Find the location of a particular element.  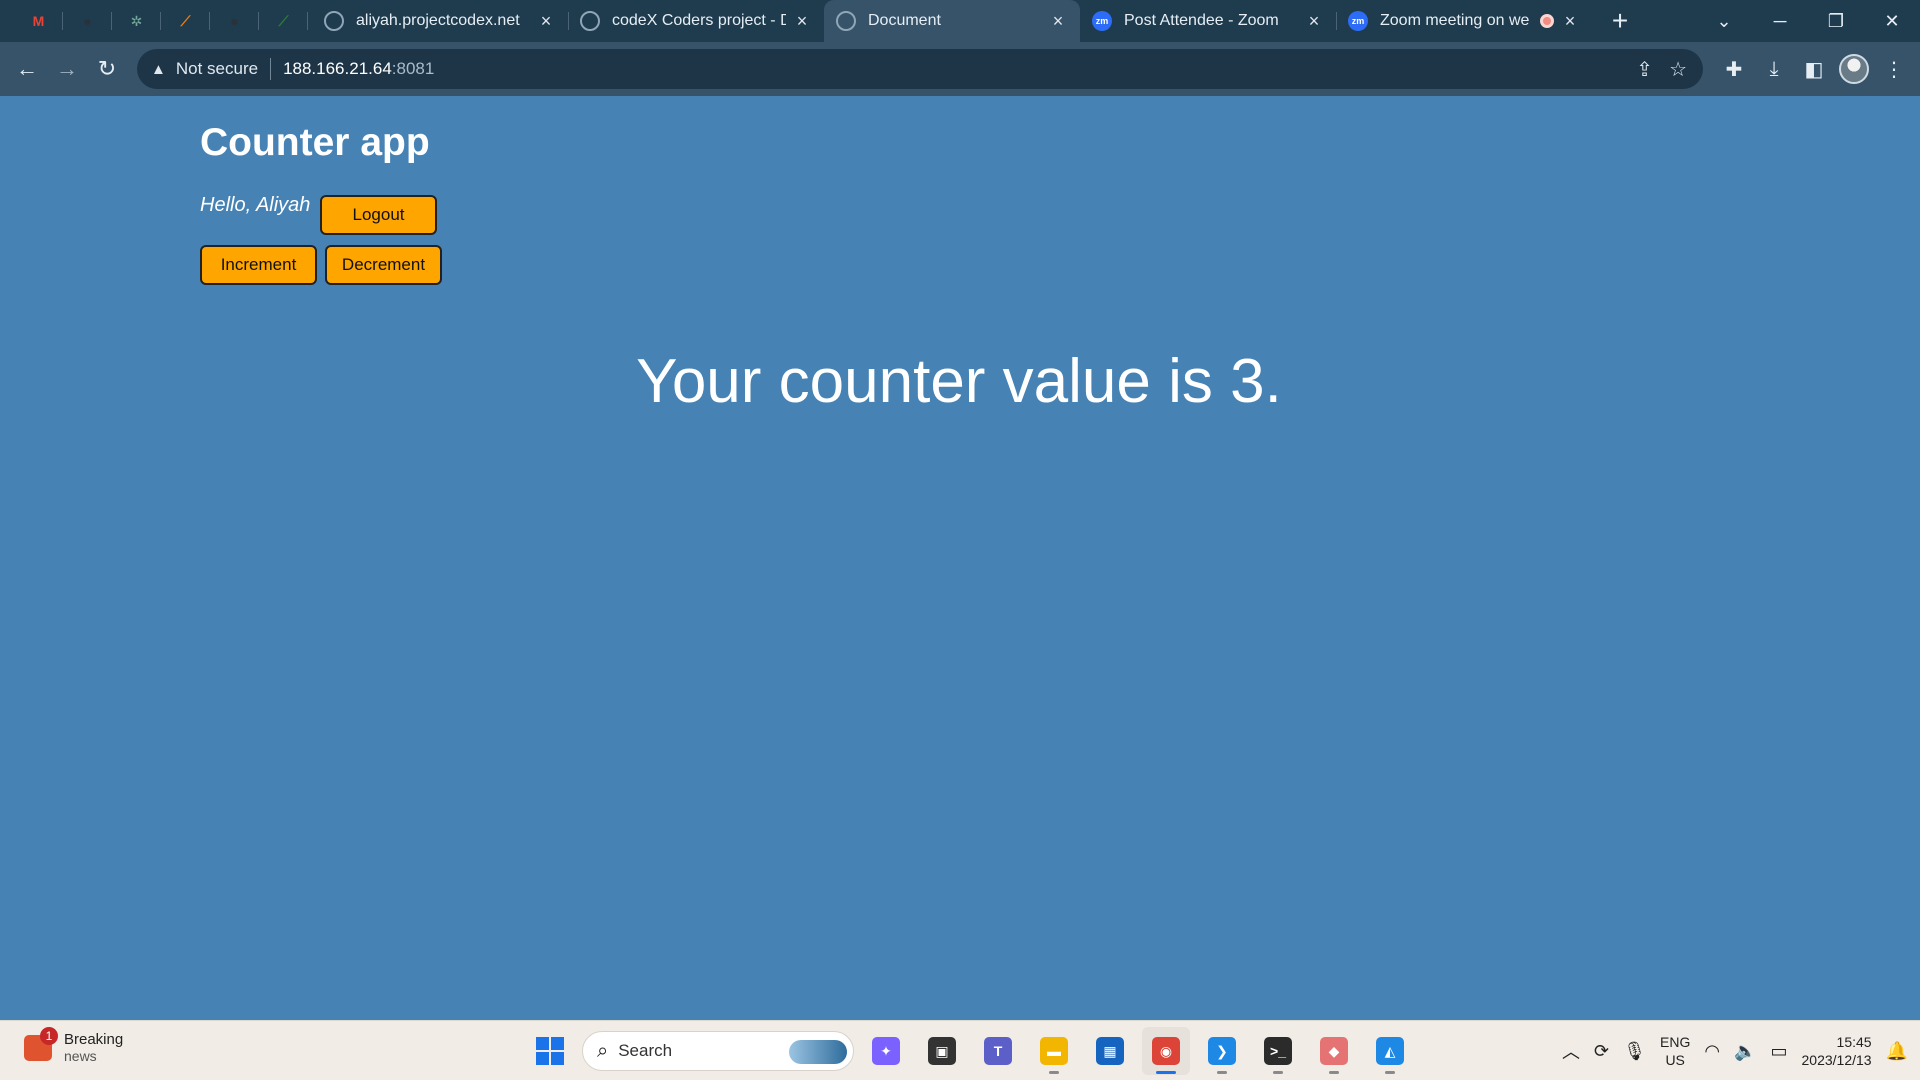

wifi-icon: ◠ is located at coordinates (1712, 1051).